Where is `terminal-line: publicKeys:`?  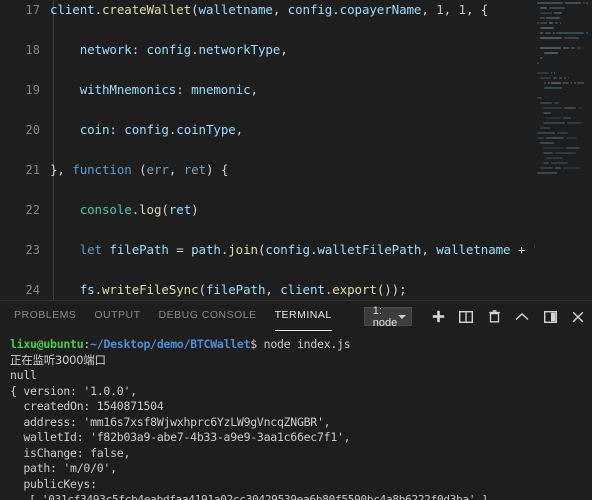 terminal-line: publicKeys: is located at coordinates (53, 483).